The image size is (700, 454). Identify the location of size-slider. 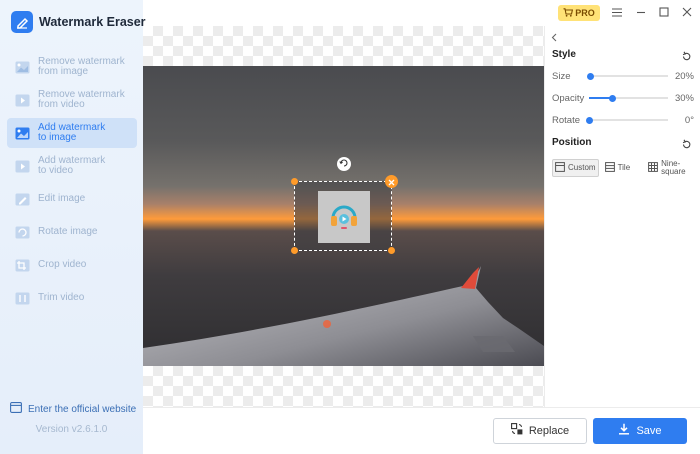
(627, 76).